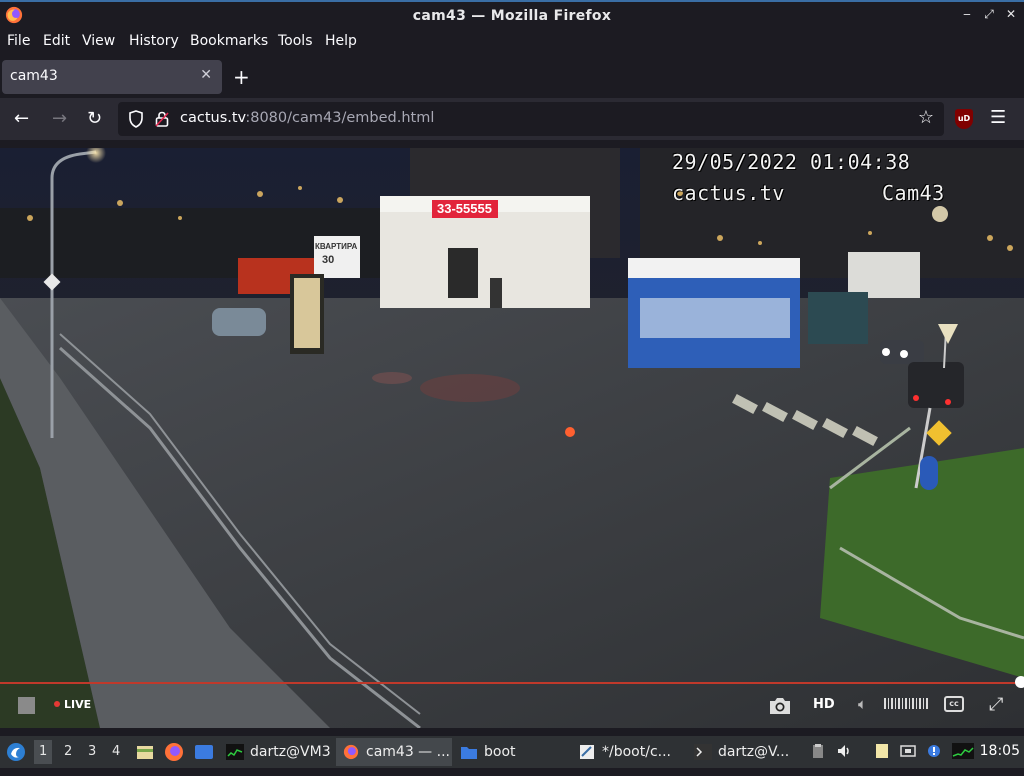 This screenshot has height=776, width=1024. What do you see at coordinates (998, 117) in the screenshot?
I see `app-menu-button: ☰` at bounding box center [998, 117].